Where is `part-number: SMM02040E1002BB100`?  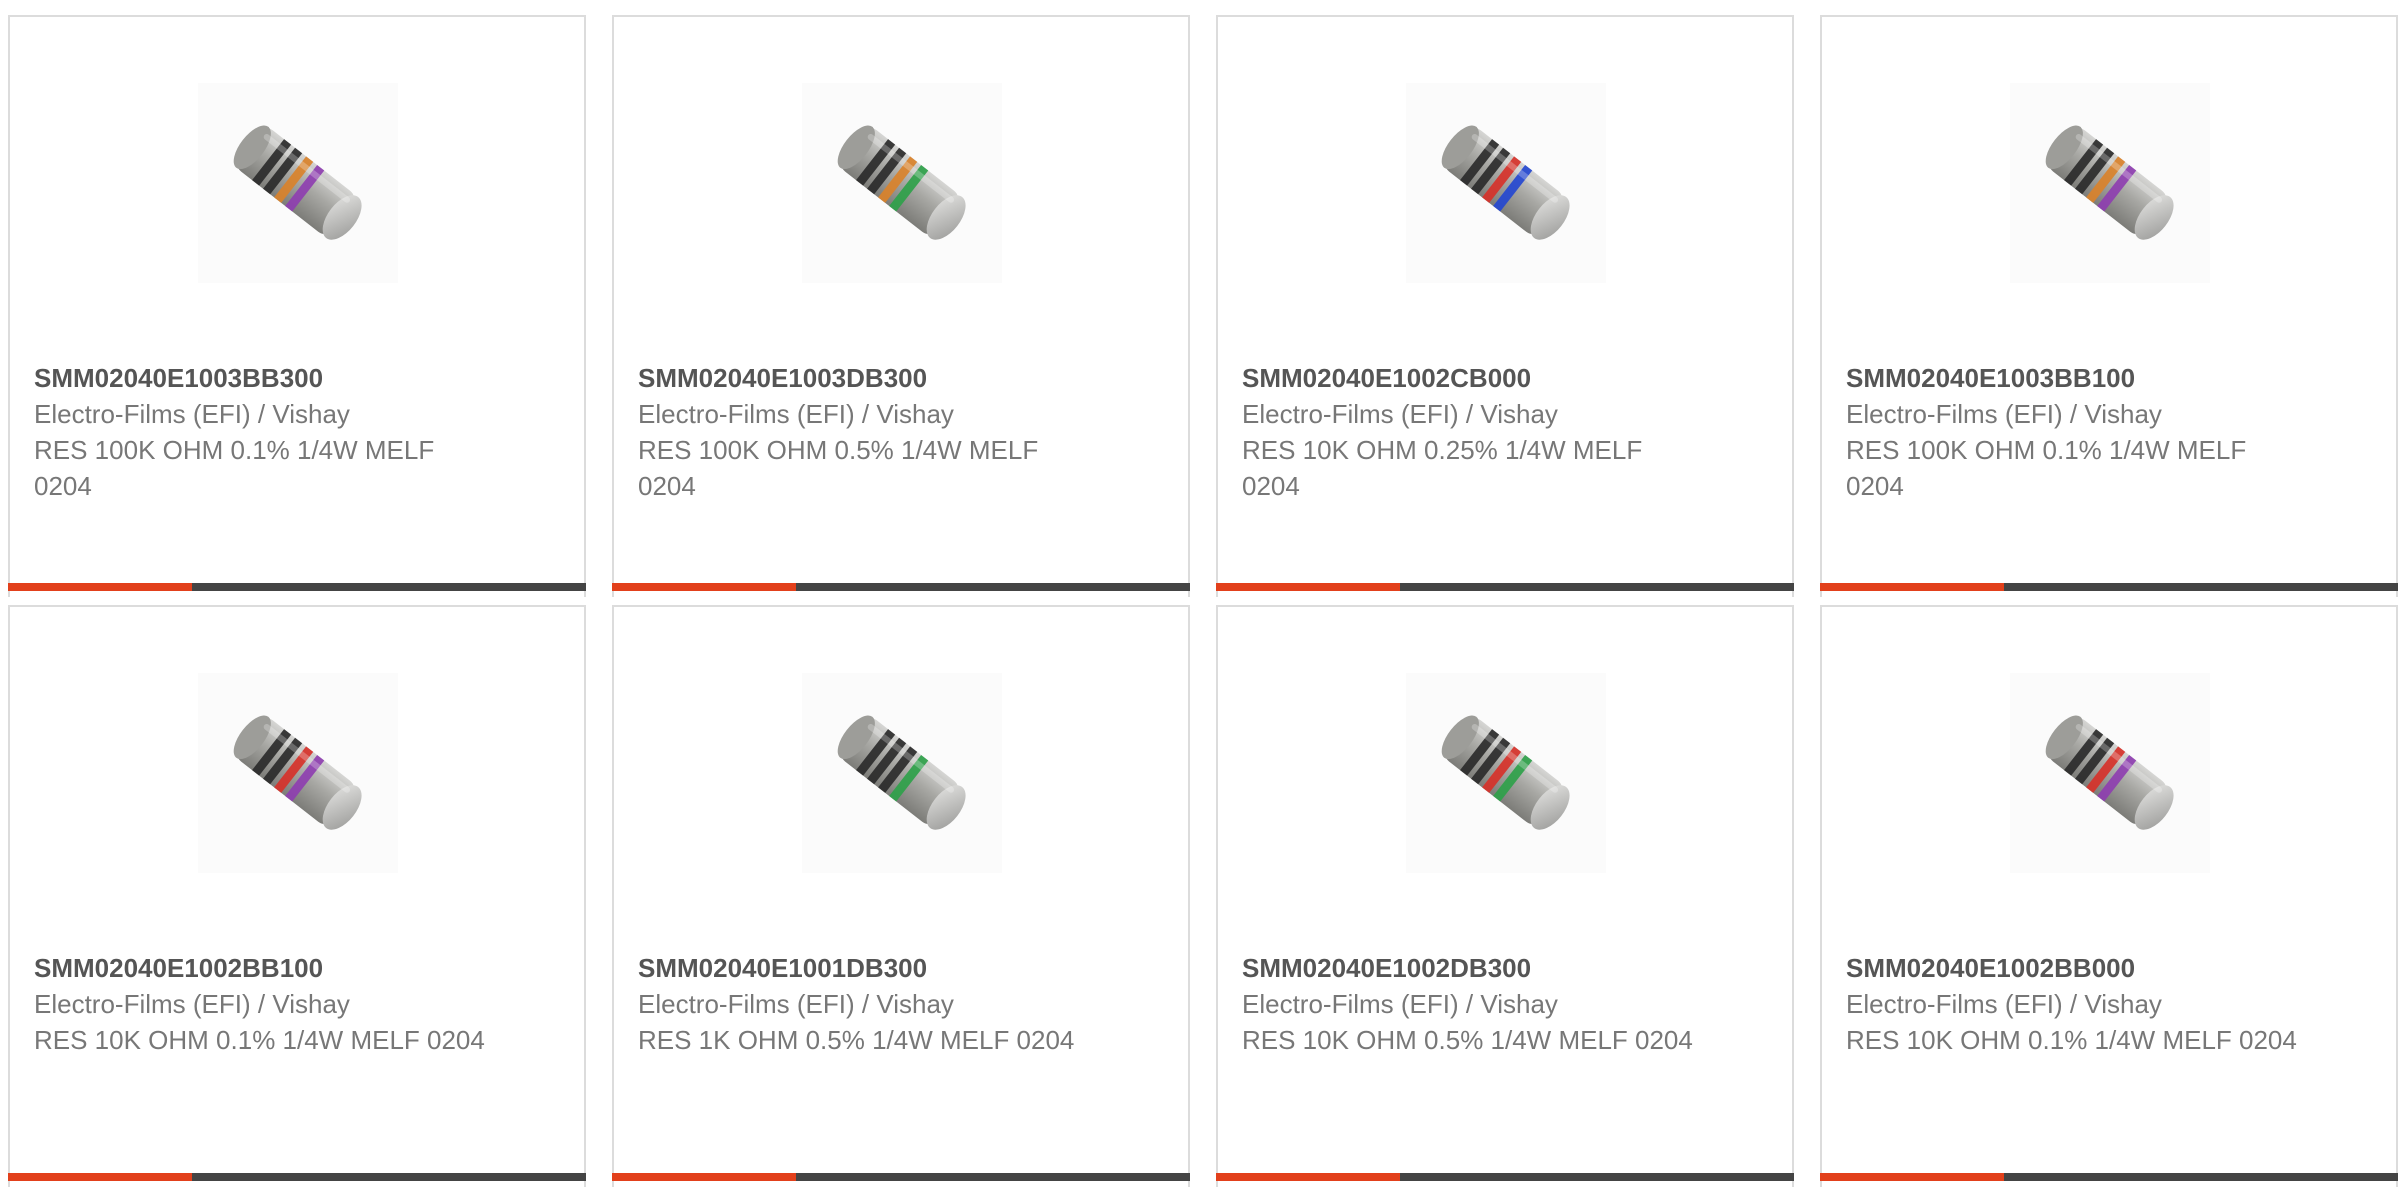
part-number: SMM02040E1002BB100 is located at coordinates (178, 968).